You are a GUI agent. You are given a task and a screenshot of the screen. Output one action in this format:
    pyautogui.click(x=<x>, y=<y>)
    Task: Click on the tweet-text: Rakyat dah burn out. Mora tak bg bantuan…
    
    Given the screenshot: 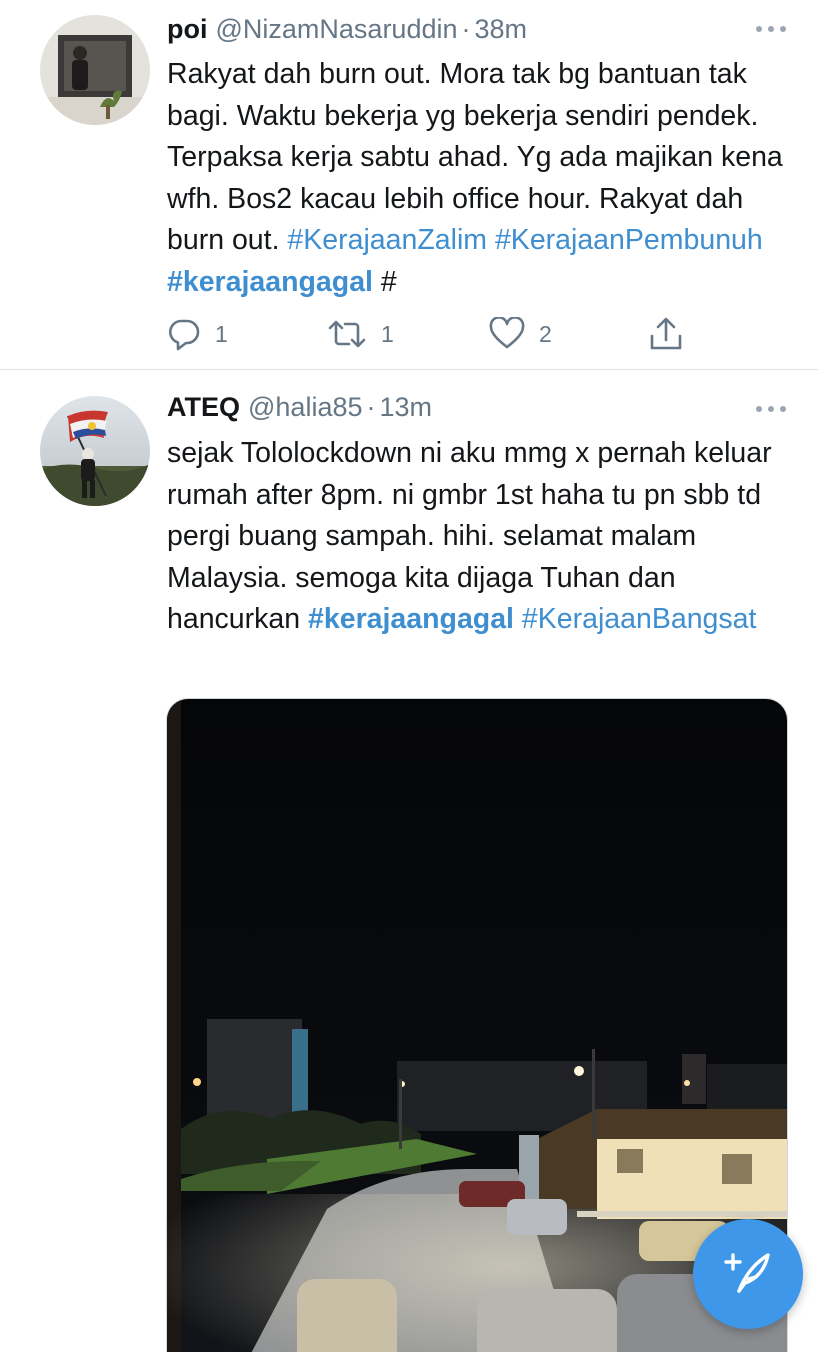 What is the action you would take?
    pyautogui.click(x=479, y=178)
    